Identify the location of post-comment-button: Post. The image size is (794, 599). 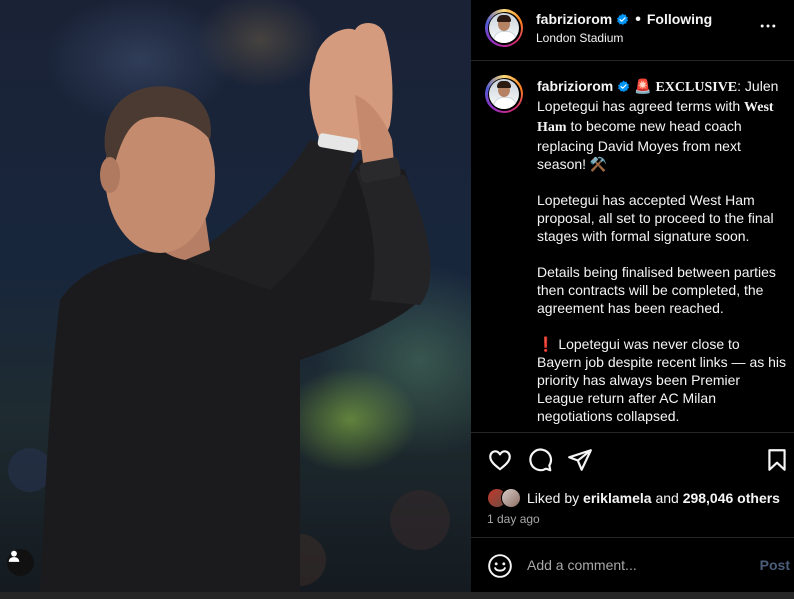
(775, 565).